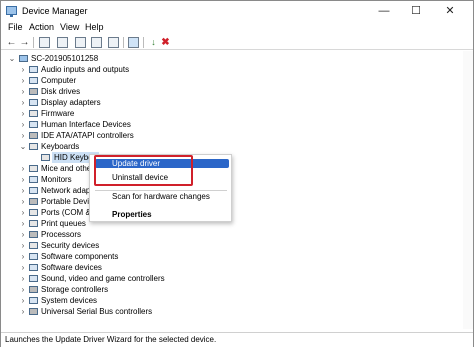 This screenshot has height=347, width=474. What do you see at coordinates (33, 124) in the screenshot?
I see `hid-icon` at bounding box center [33, 124].